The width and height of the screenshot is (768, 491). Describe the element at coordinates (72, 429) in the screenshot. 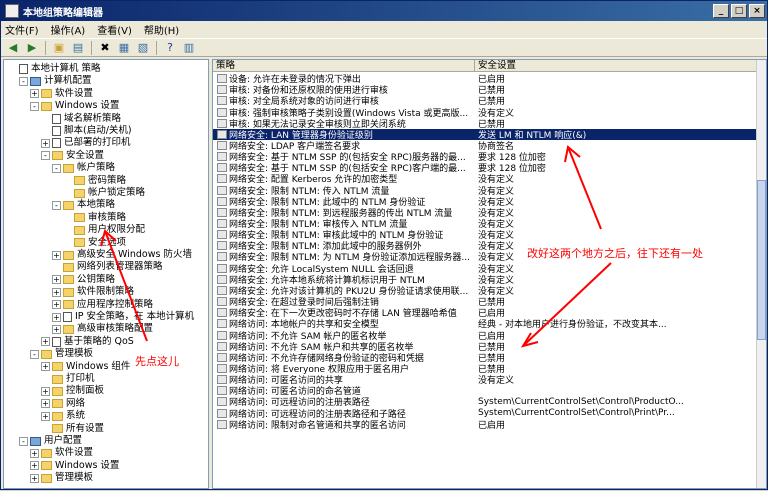

I see `tree-node: 所有设置` at that location.